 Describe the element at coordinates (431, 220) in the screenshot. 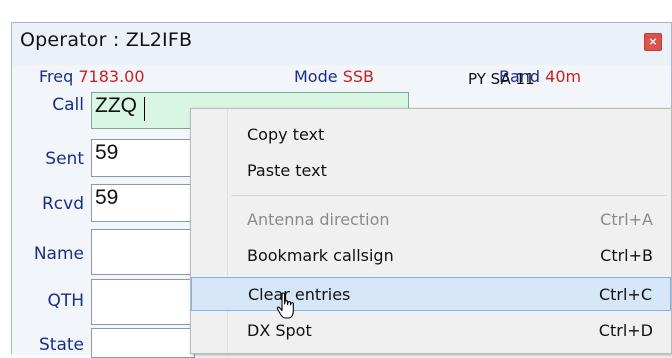

I see `menu-item-antenna-direction: Antenna direction Ctrl+A` at that location.